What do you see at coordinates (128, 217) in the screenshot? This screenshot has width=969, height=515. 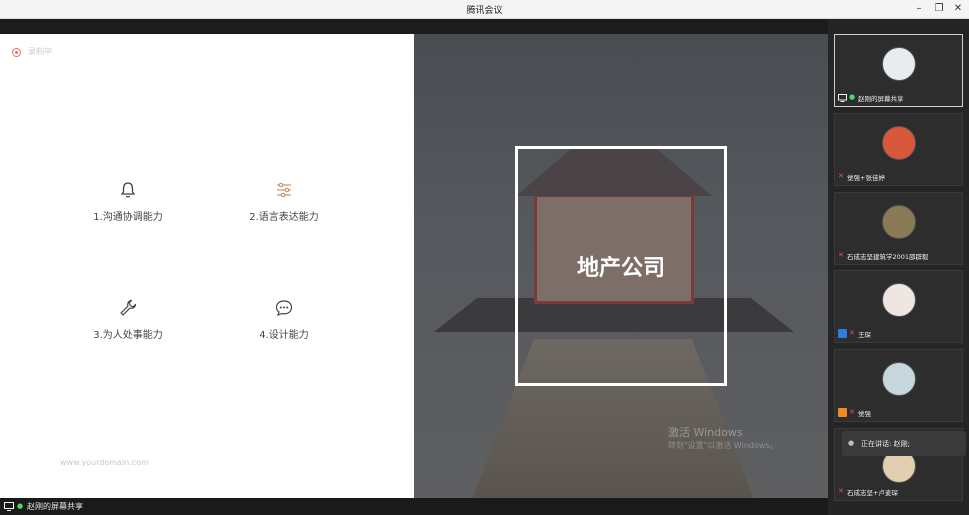 I see `skill-label: 1.沟通协调能力` at bounding box center [128, 217].